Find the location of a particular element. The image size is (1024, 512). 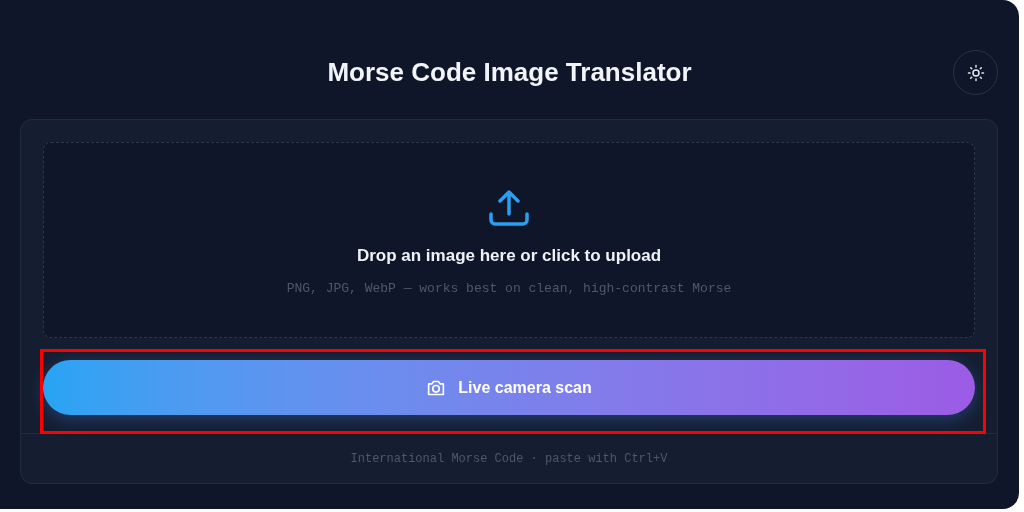

dropzone-hint: PNG, JPG, WebP — works best on clean, high-contrast Morse is located at coordinates (509, 288).